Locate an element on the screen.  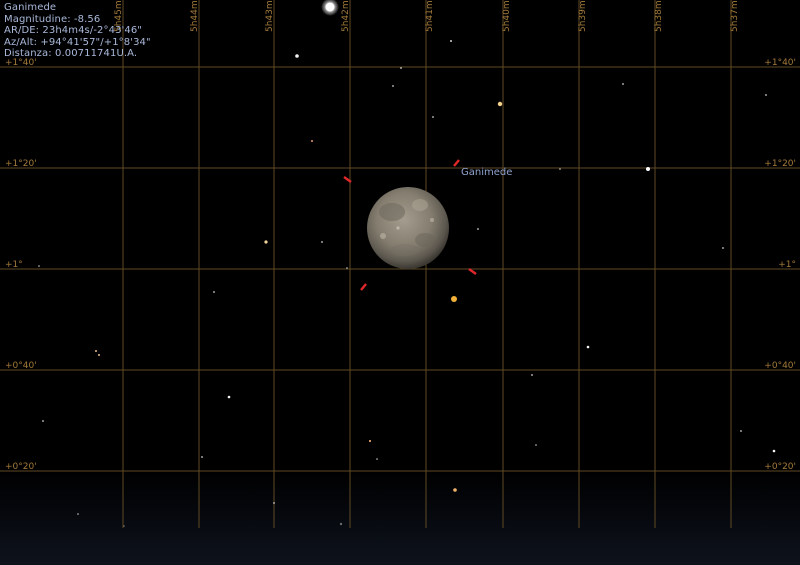
dec-labels-right: +1°40' +1°20' +1° +0°40' +0°20' is located at coordinates (780, 265).